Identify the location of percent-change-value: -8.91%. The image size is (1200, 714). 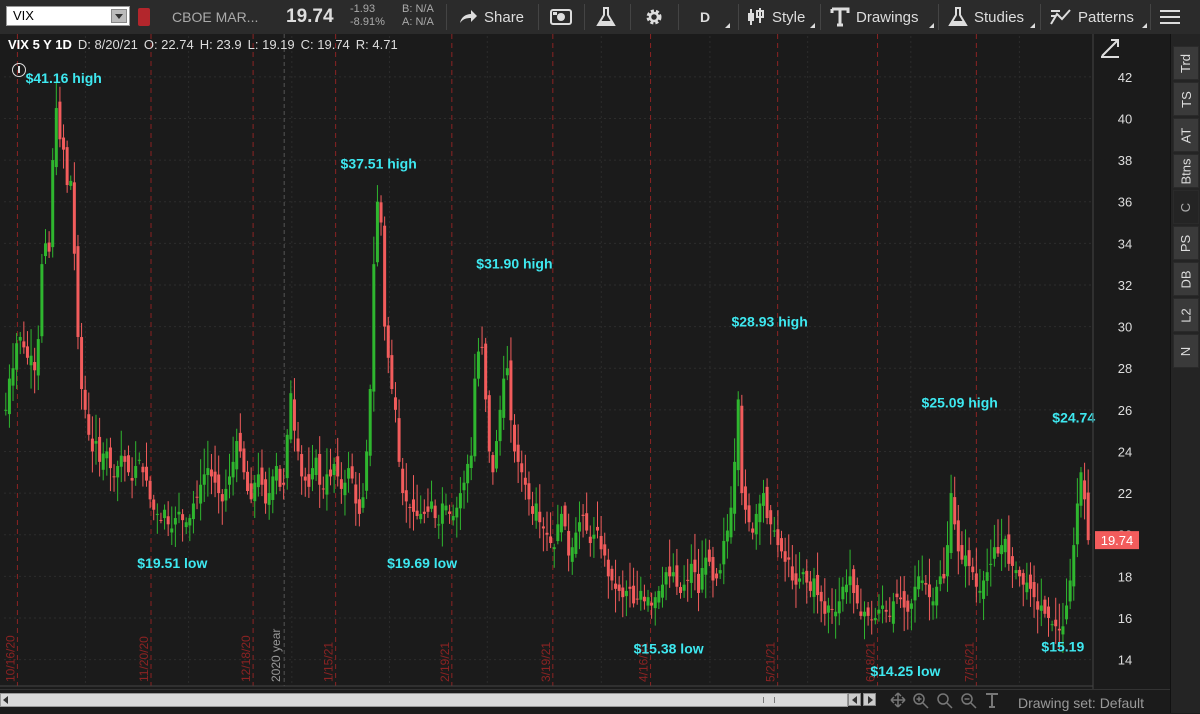
(367, 22).